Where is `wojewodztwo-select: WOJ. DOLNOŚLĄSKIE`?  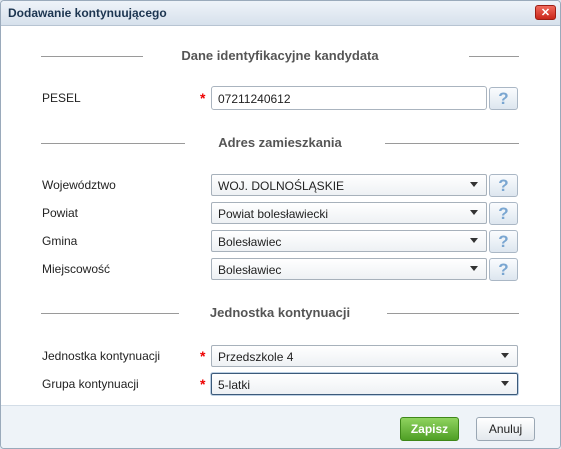
wojewodztwo-select: WOJ. DOLNOŚLĄSKIE is located at coordinates (349, 185).